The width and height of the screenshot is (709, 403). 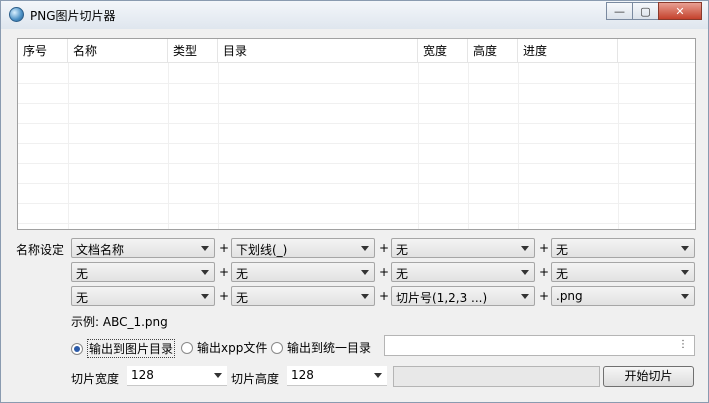 I want to click on list-header: 序号 名称 类型 目录 宽度 高度 进度, so click(x=356, y=51).